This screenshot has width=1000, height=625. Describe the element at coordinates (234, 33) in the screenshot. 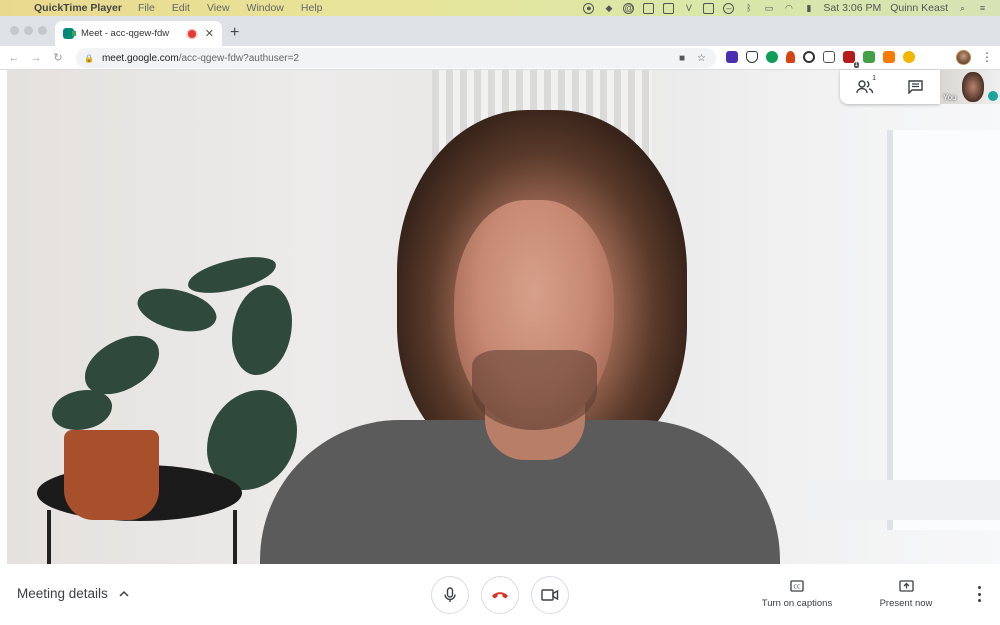

I see `new-tab-button: +` at that location.